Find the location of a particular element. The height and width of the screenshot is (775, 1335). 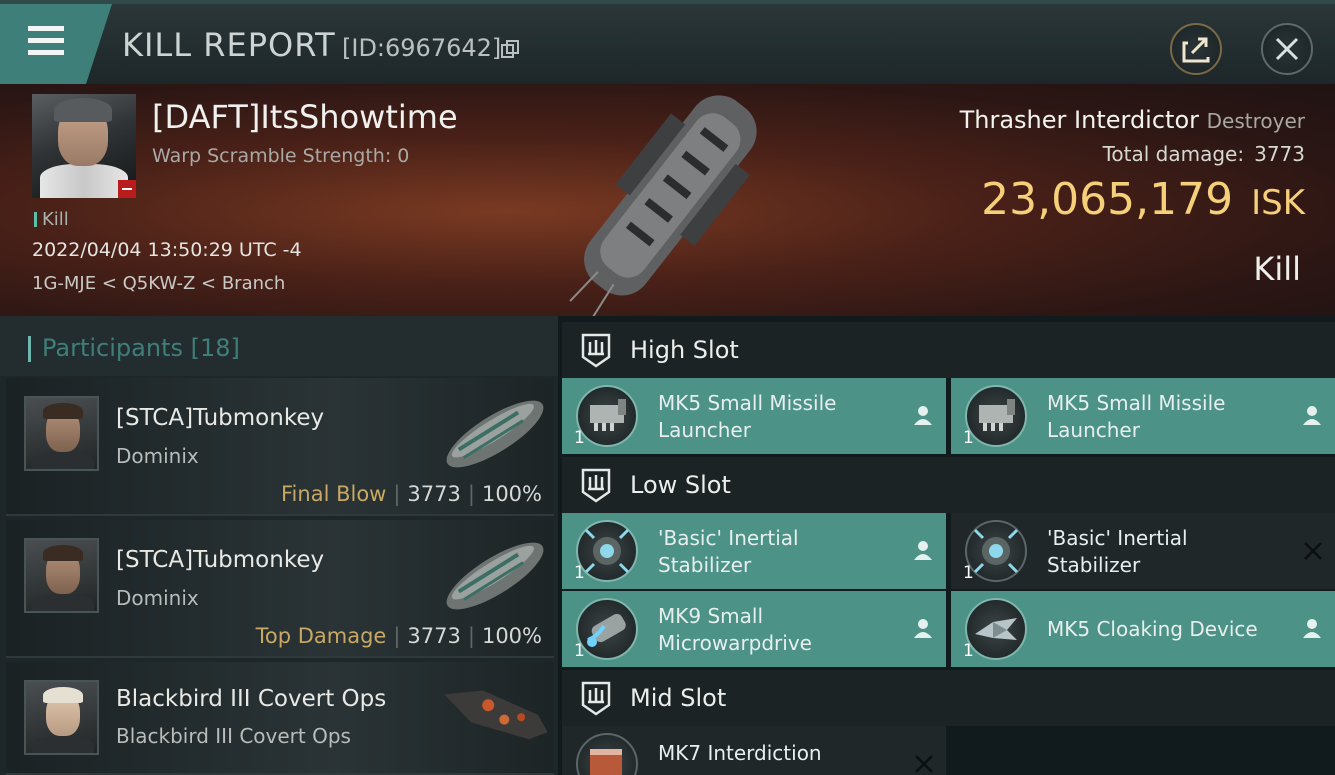

low-slot-title: Low Slot is located at coordinates (680, 485).